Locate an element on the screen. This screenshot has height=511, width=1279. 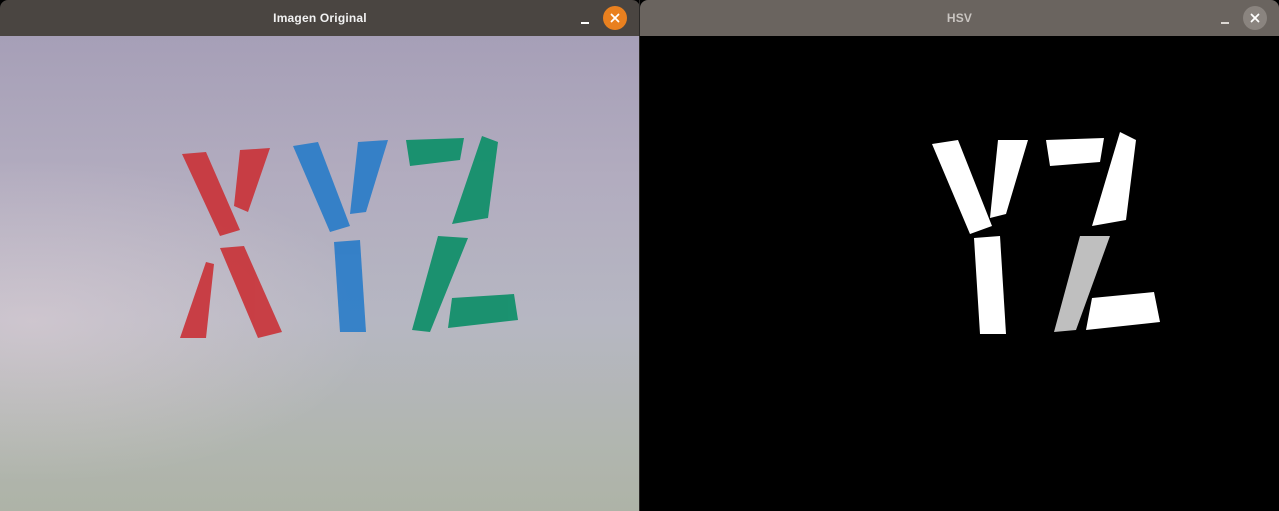
window-title: Imagen Original is located at coordinates (320, 18).